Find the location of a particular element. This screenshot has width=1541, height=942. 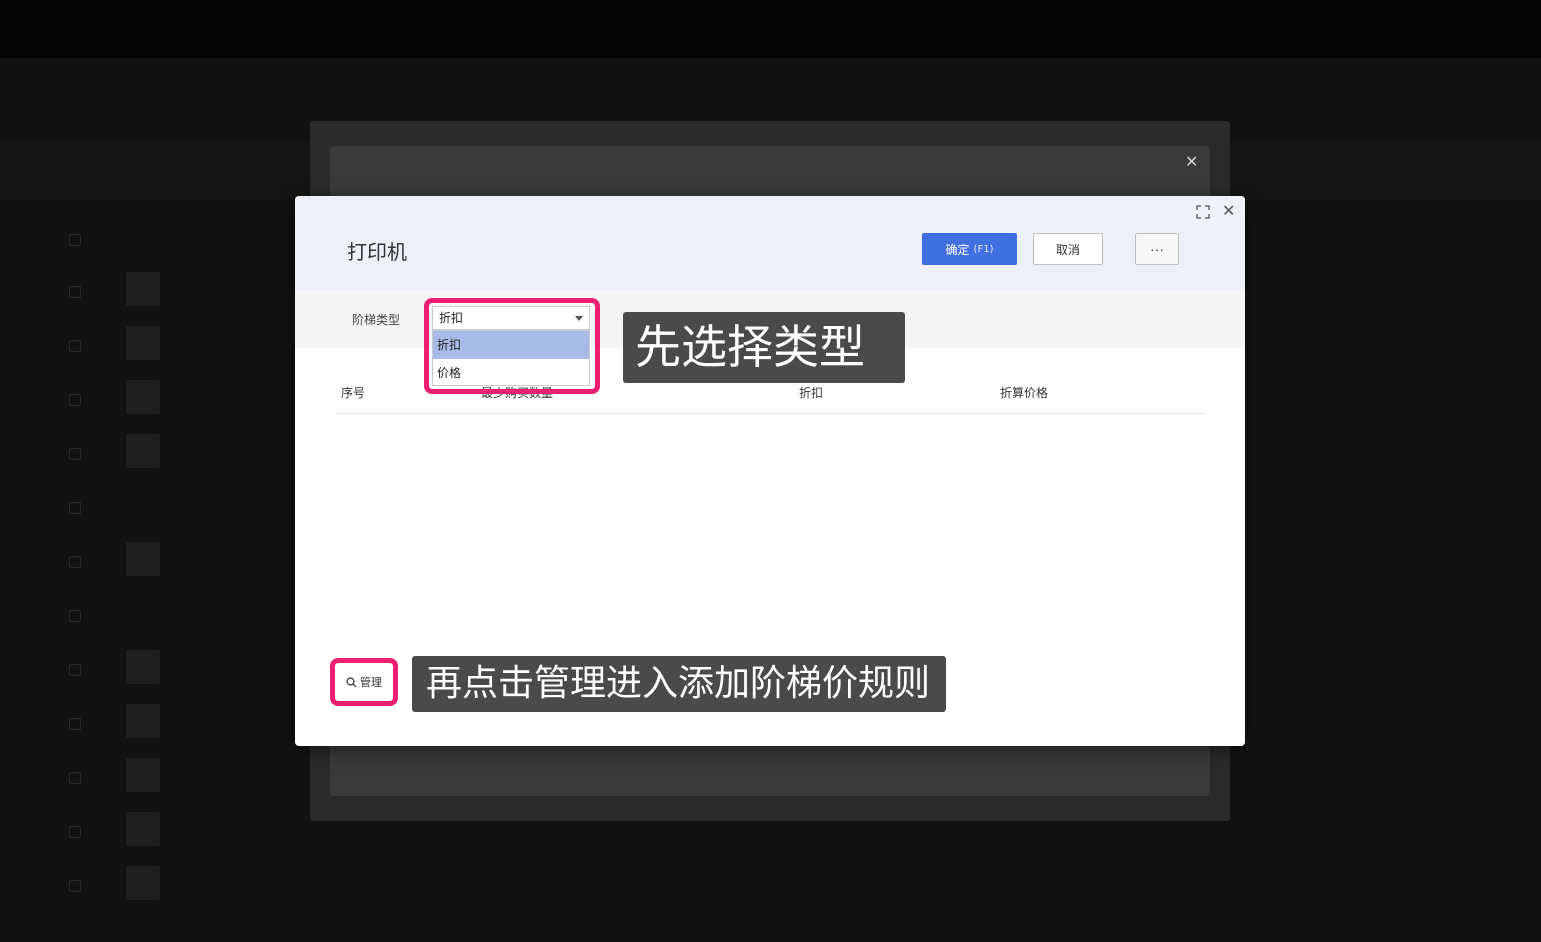

dialog-title: 打印机 is located at coordinates (377, 252).